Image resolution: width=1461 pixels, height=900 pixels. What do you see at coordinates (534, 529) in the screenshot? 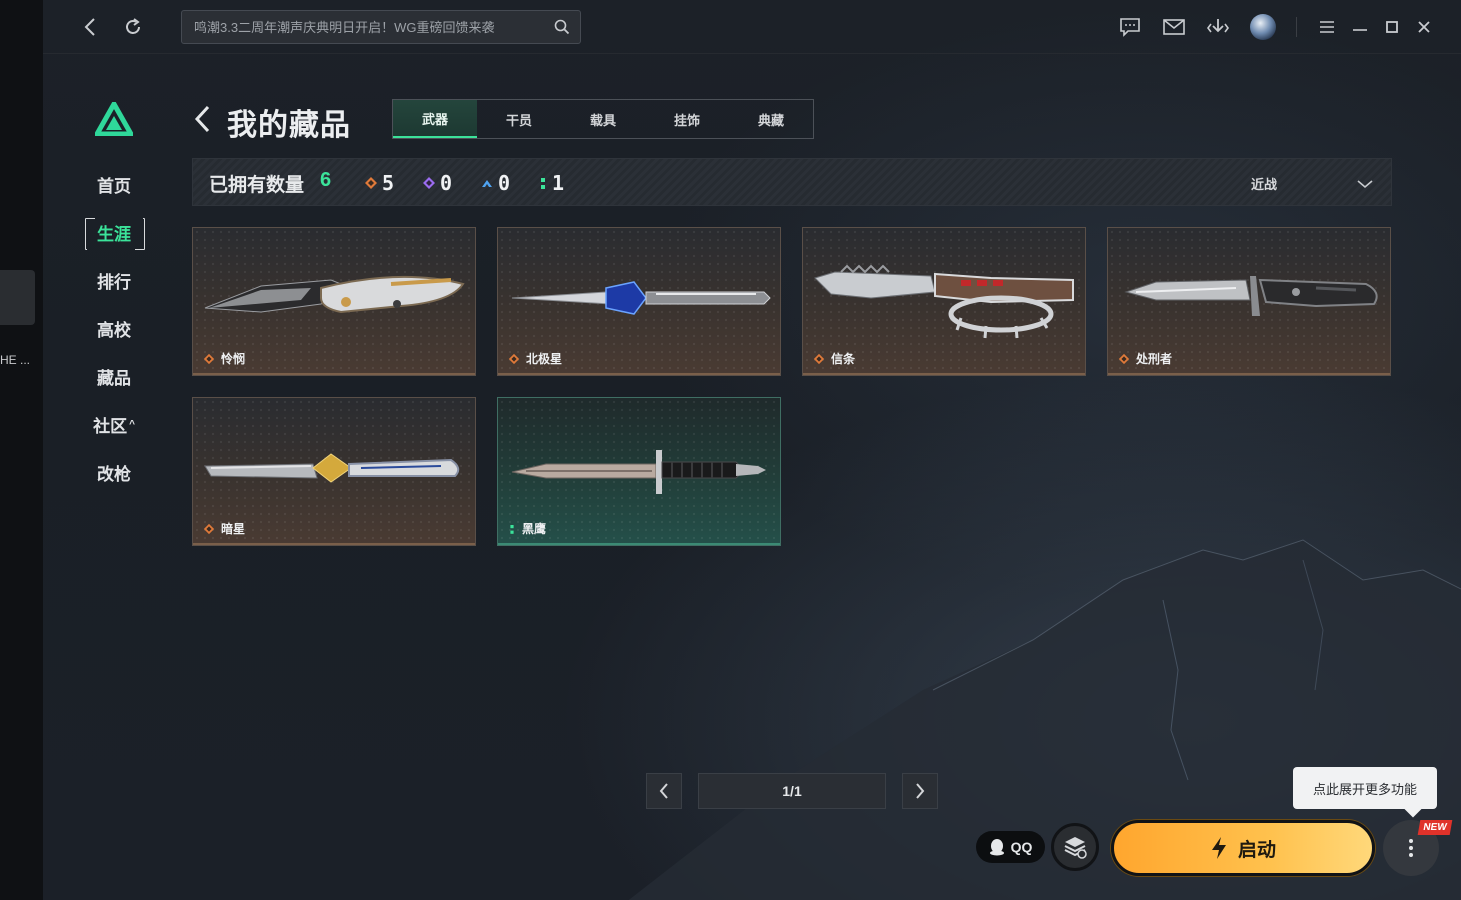
I see `item-name: 黑鹰` at bounding box center [534, 529].